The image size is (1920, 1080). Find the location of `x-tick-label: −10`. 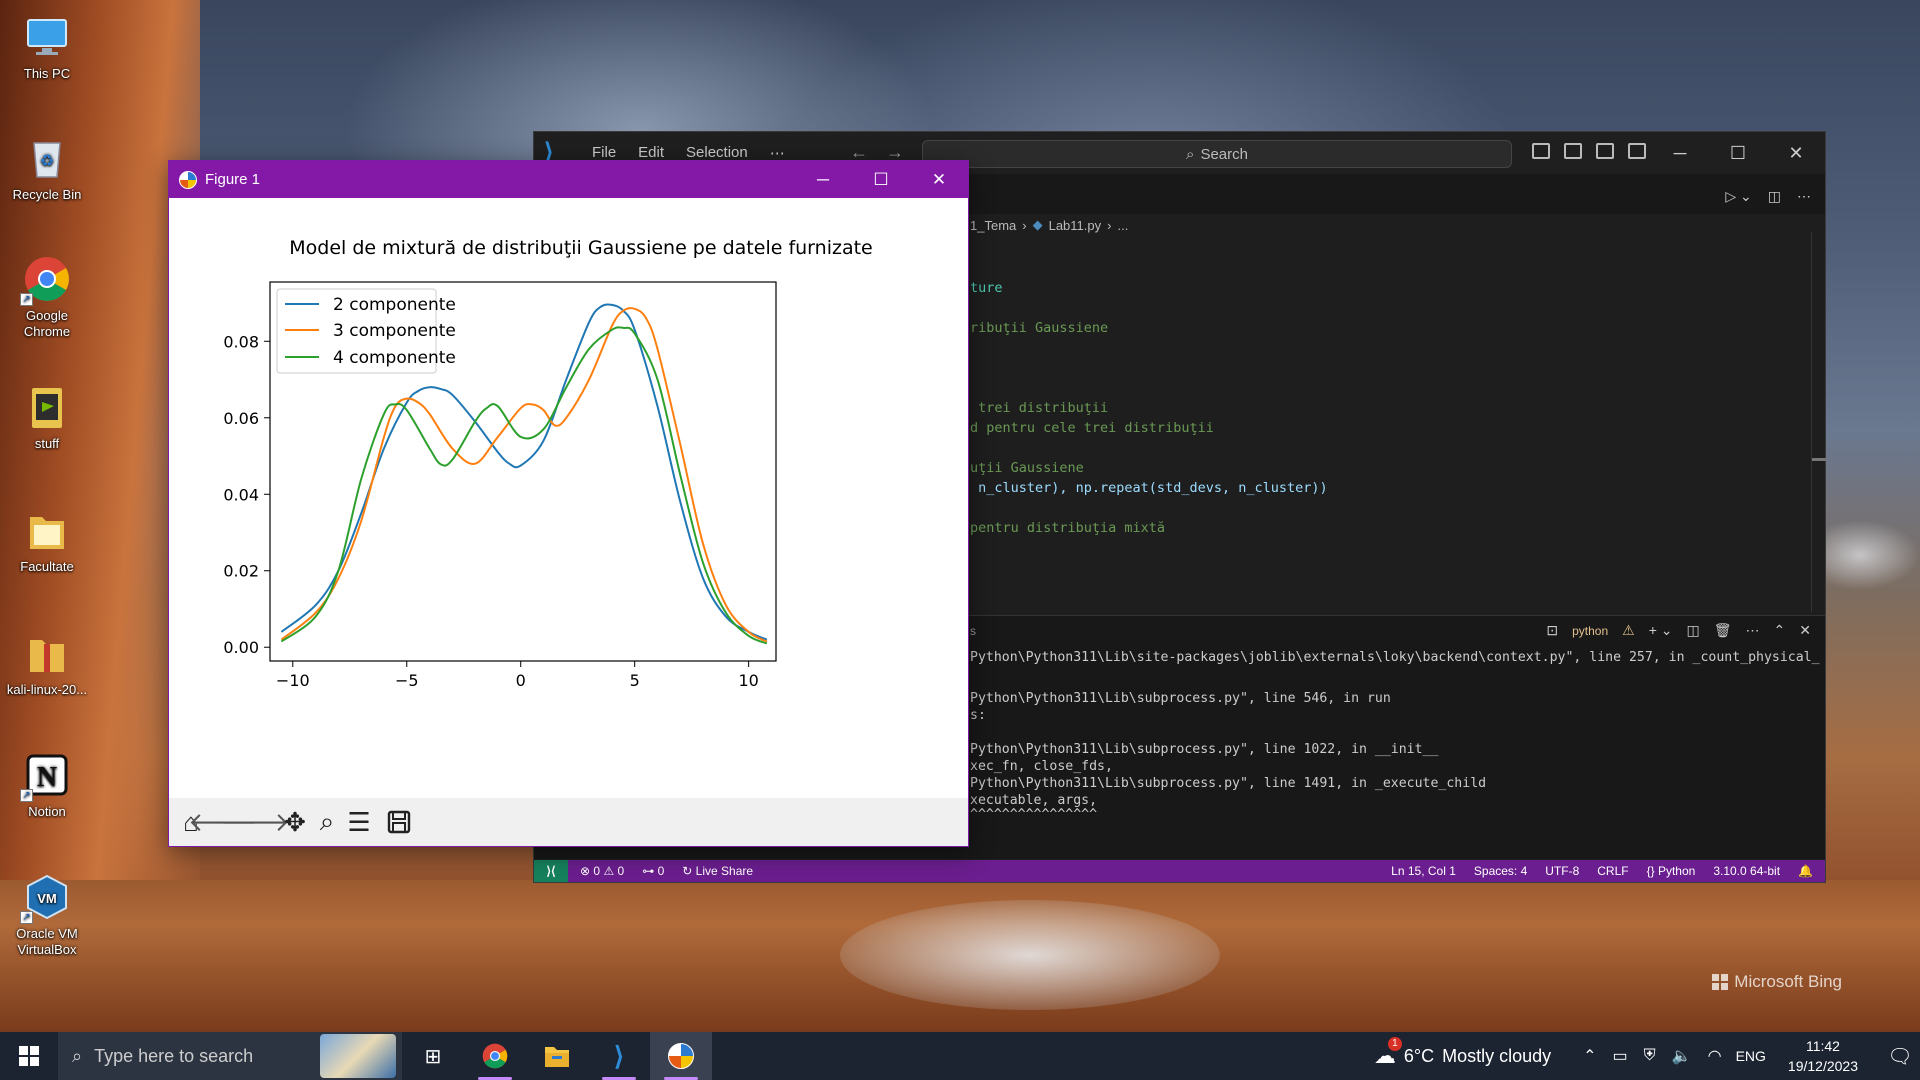

x-tick-label: −10 is located at coordinates (293, 680).